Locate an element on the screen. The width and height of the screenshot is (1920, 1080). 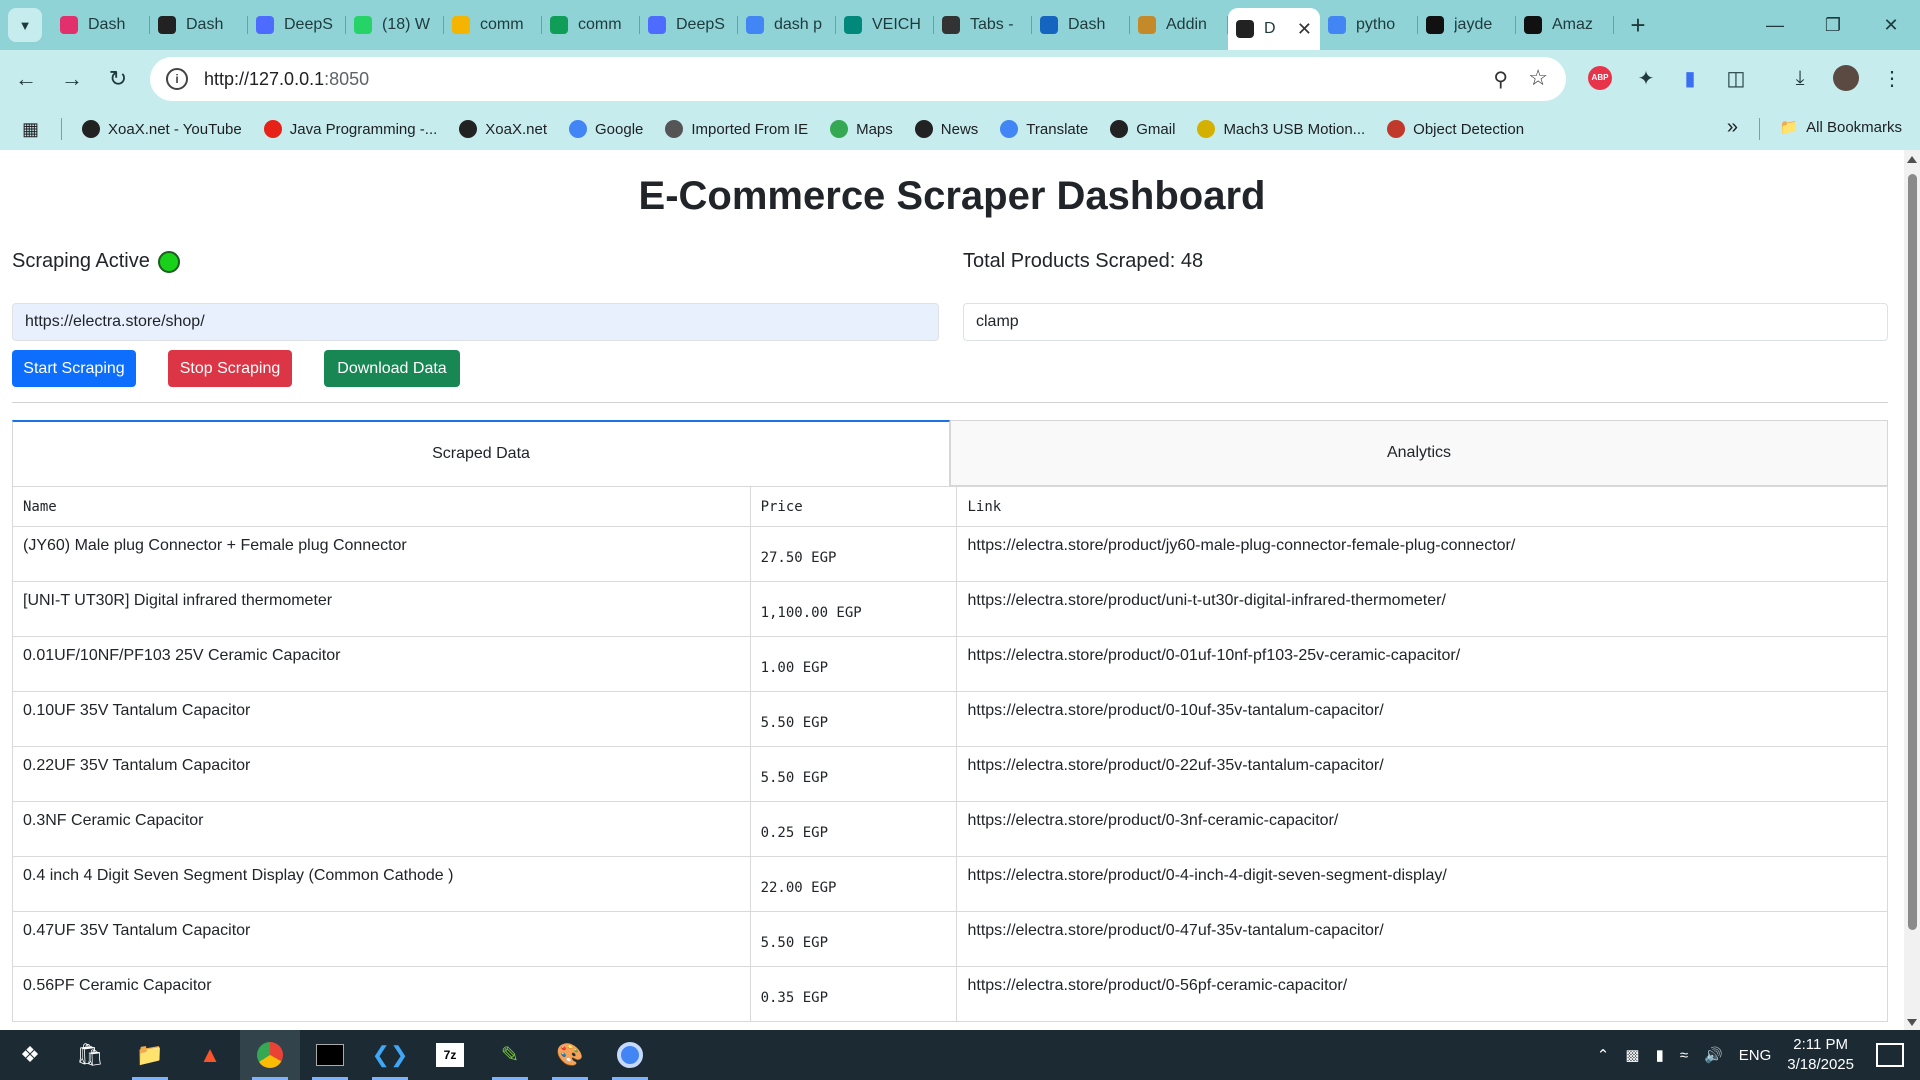
terminal-icon is located at coordinates (330, 1055).